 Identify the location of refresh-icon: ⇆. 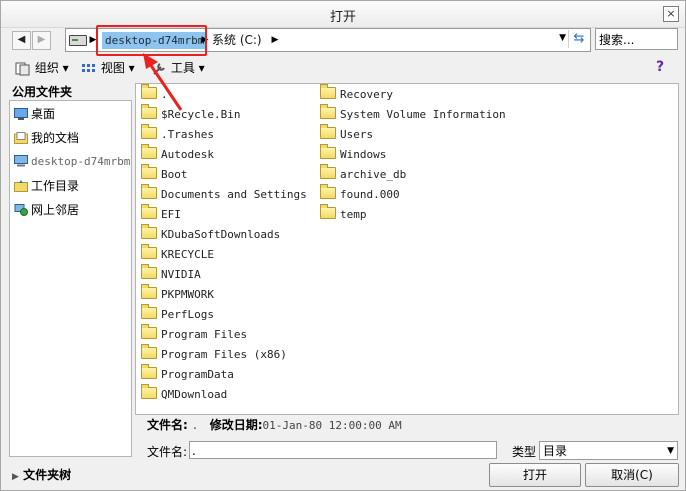
(578, 39).